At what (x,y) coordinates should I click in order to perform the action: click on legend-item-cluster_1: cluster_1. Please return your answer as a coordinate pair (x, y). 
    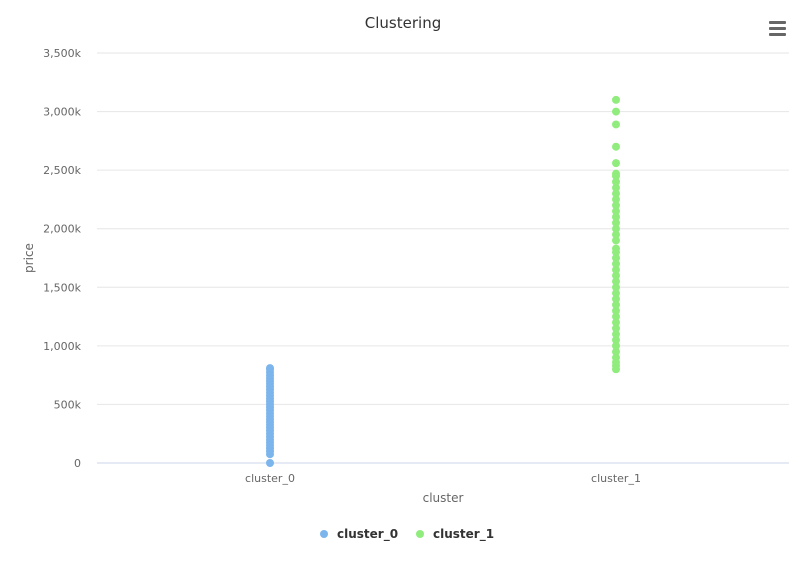
    Looking at the image, I should click on (455, 534).